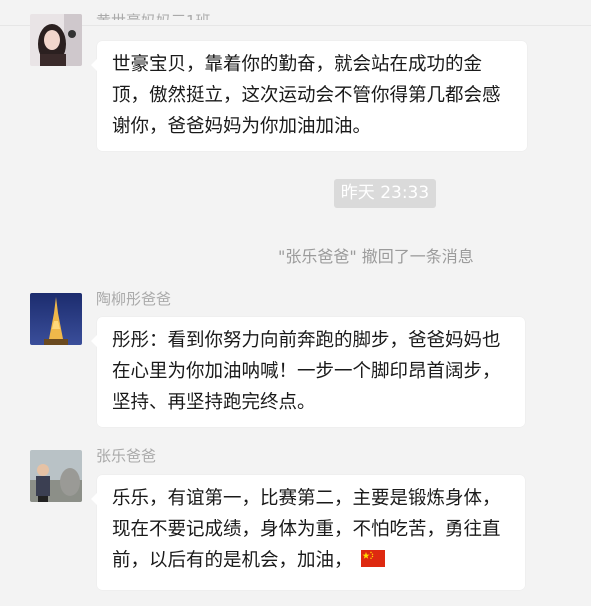 Image resolution: width=591 pixels, height=606 pixels. Describe the element at coordinates (126, 456) in the screenshot. I see `sender-name: 张乐爸爸` at that location.